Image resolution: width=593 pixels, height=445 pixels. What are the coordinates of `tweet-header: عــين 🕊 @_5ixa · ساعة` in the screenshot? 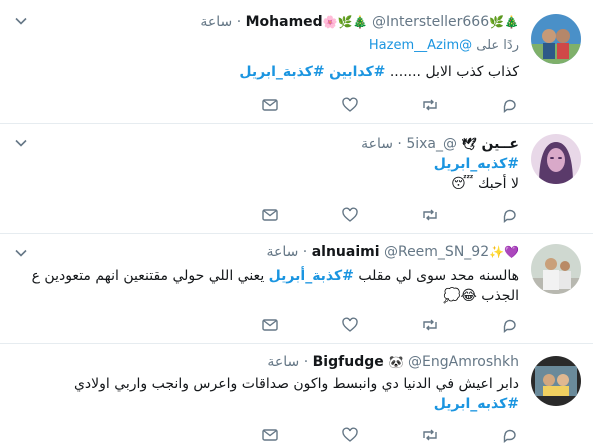 It's located at (440, 144).